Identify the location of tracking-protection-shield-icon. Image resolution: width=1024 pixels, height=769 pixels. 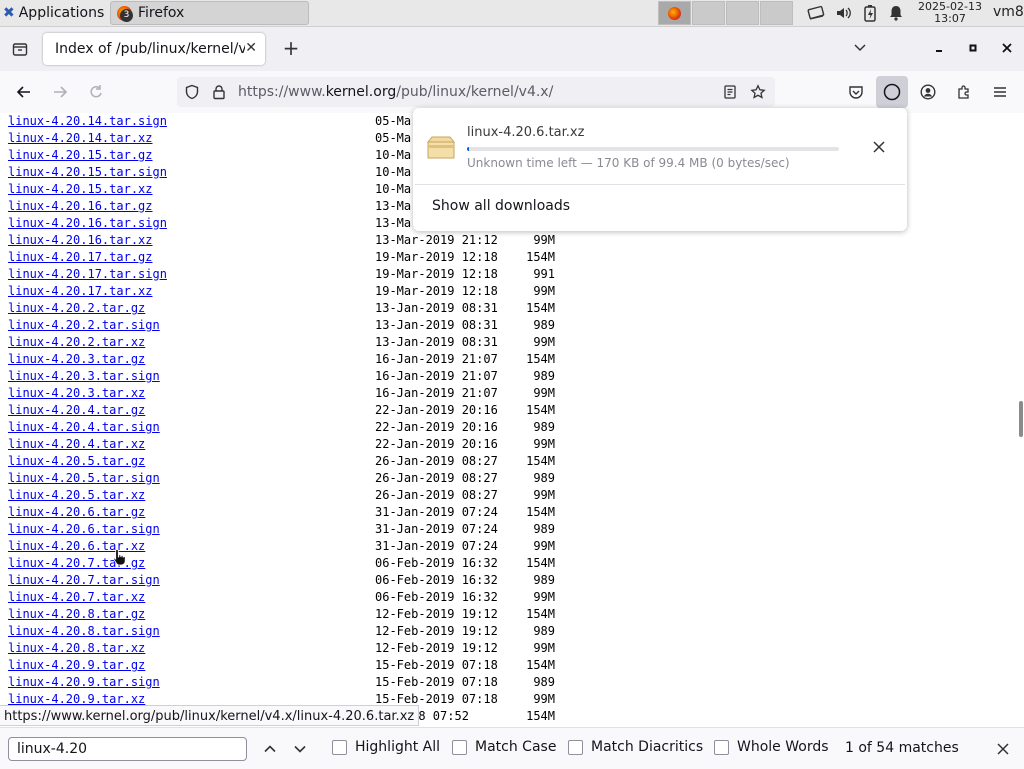
(192, 92).